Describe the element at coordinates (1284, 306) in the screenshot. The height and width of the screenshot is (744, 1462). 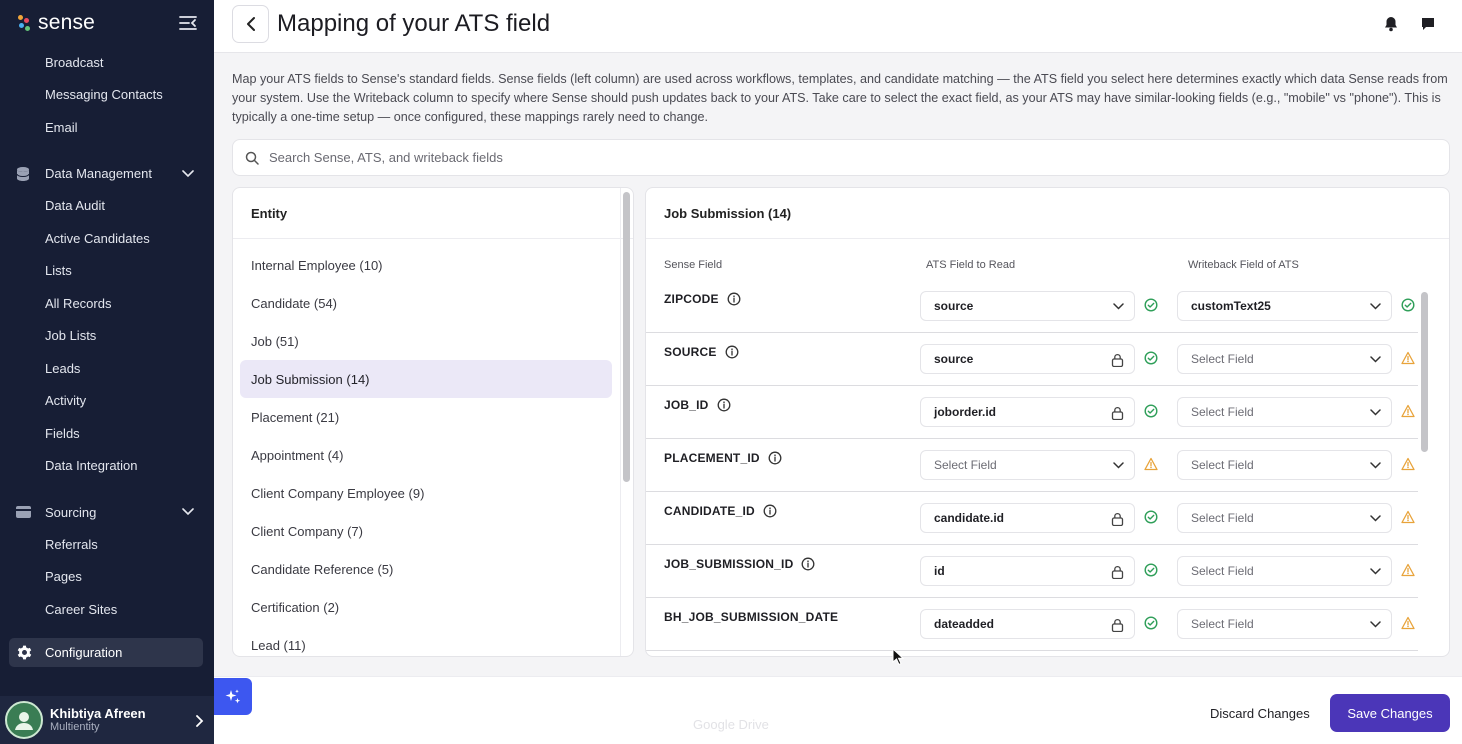
I see `writeback-field-select: customText25` at that location.